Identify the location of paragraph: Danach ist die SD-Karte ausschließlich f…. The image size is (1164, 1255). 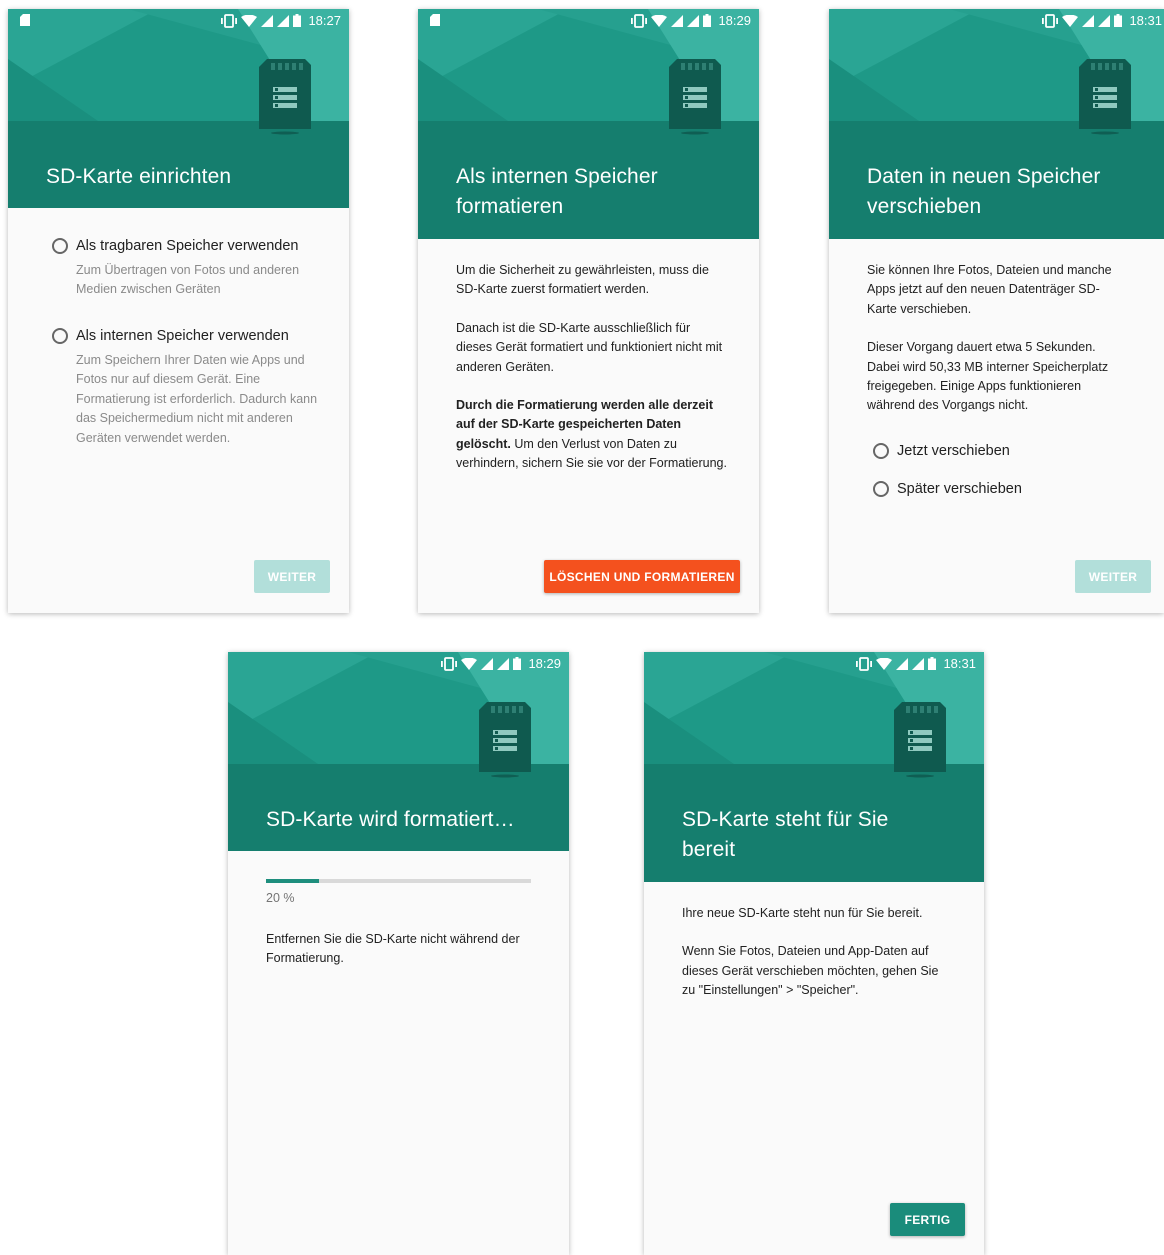
(589, 347).